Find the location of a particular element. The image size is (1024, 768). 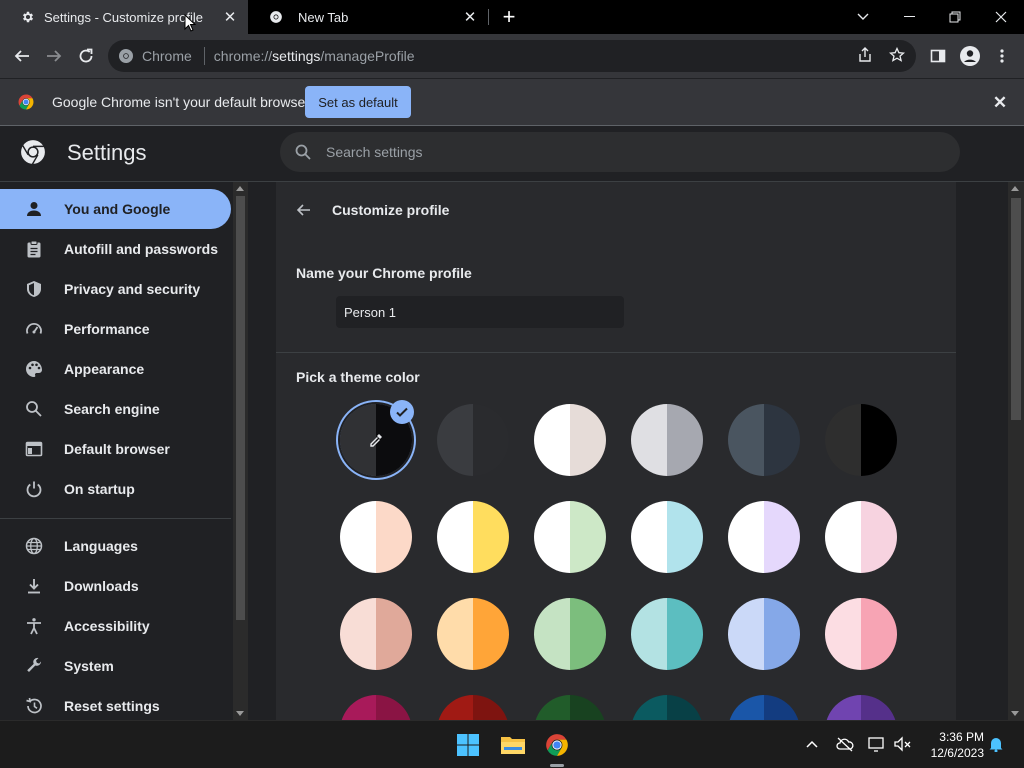

power-icon is located at coordinates (34, 489).